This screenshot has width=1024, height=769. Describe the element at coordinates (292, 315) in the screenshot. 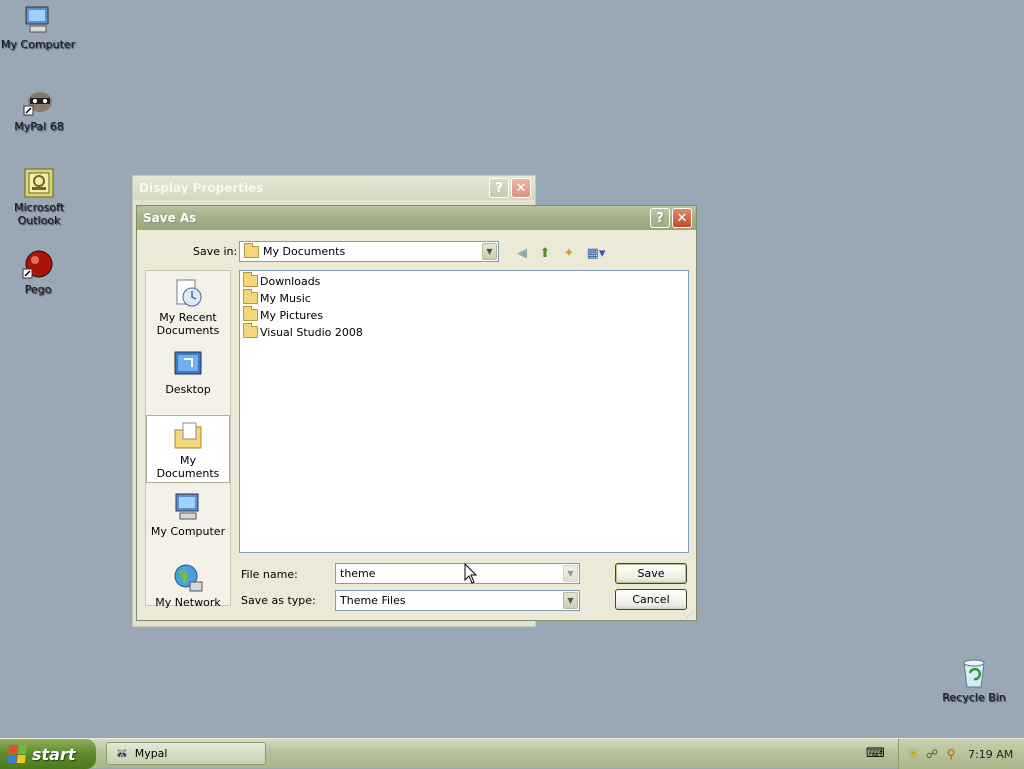

I see `file-name: My Pictures` at that location.